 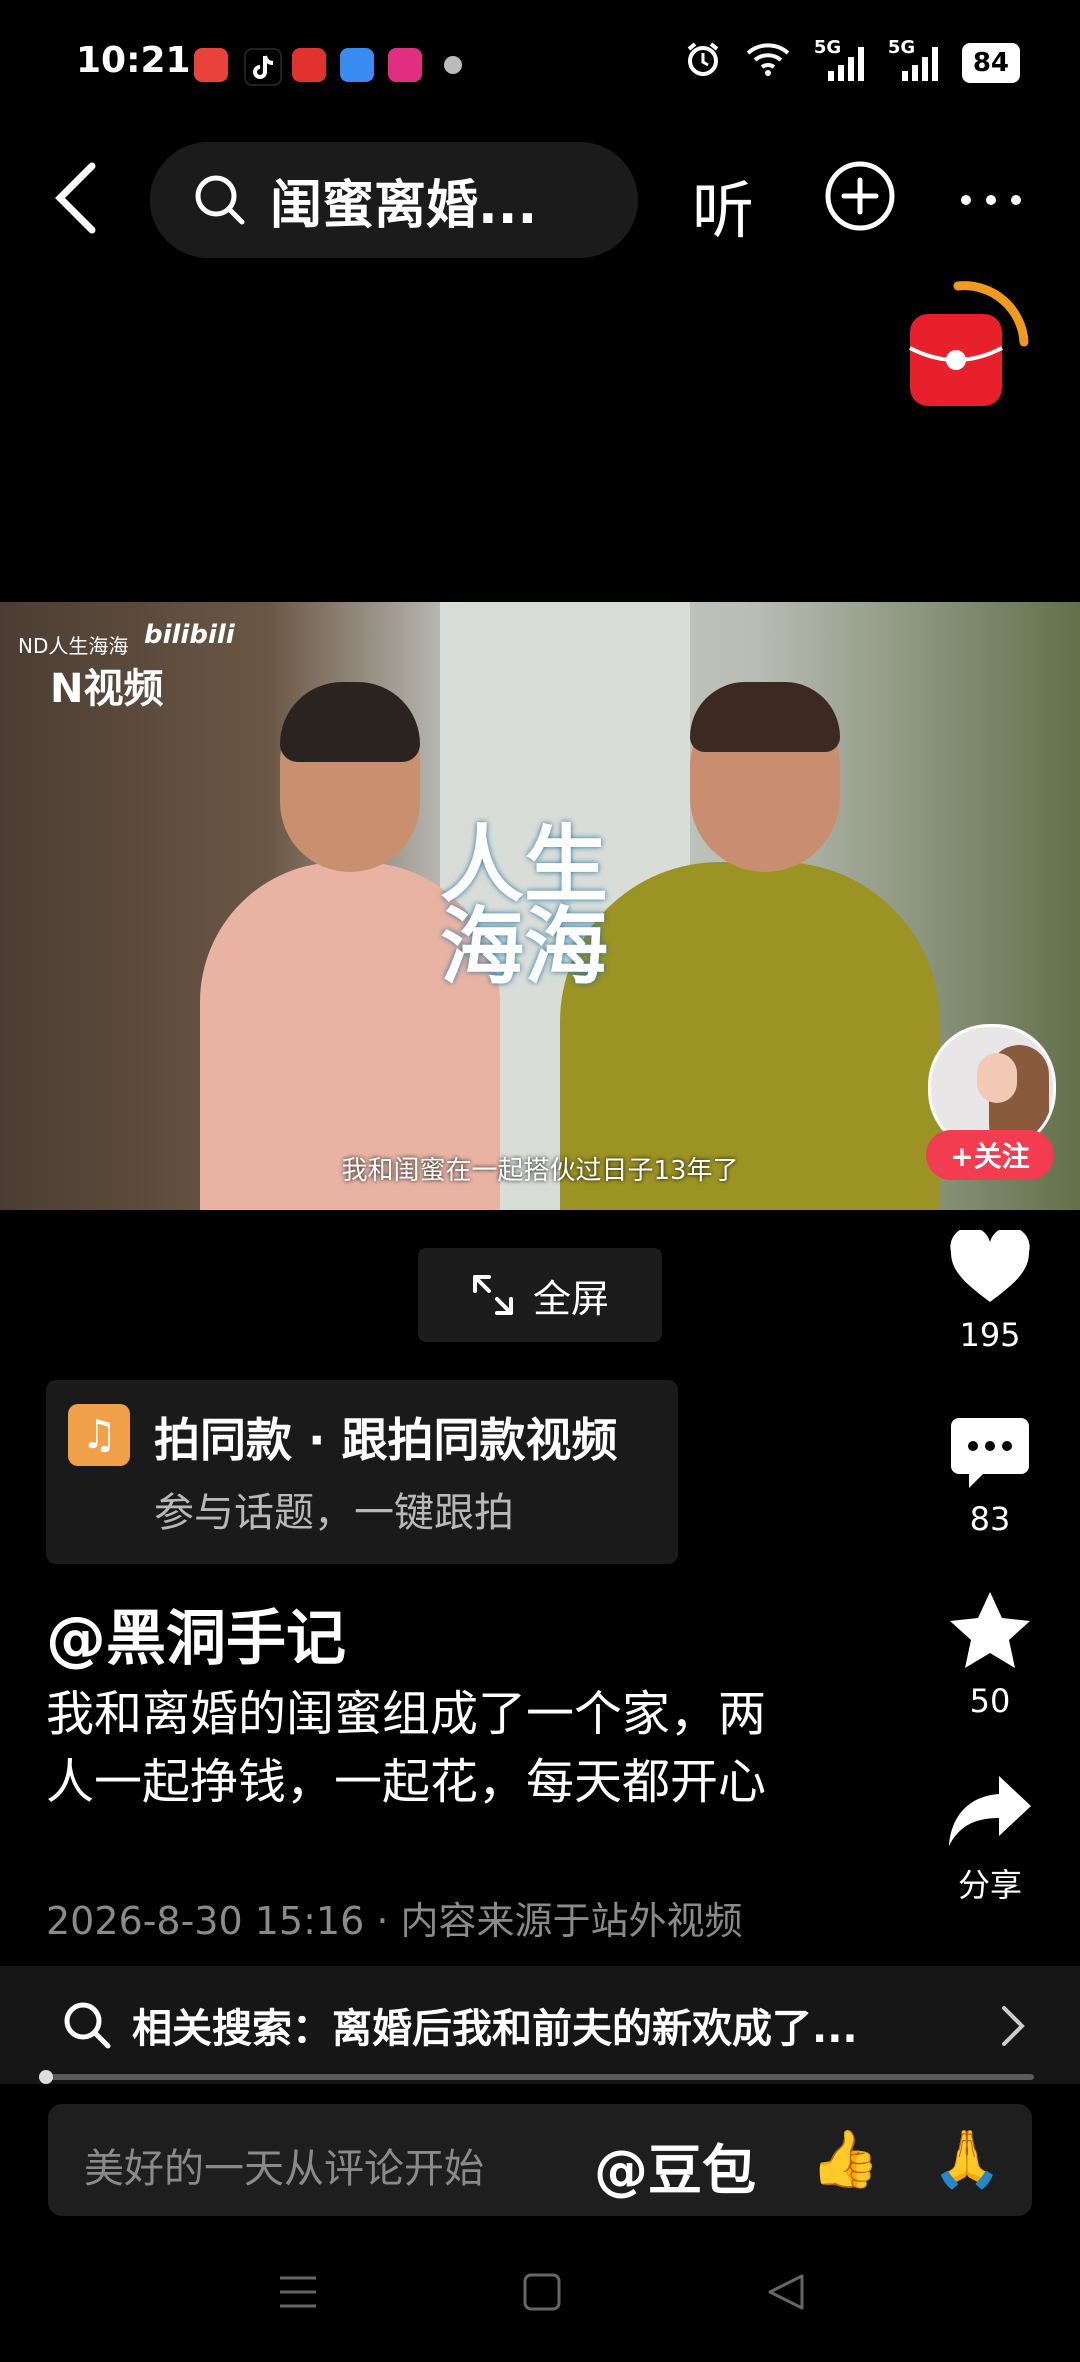 What do you see at coordinates (768, 62) in the screenshot?
I see `wifi-icon` at bounding box center [768, 62].